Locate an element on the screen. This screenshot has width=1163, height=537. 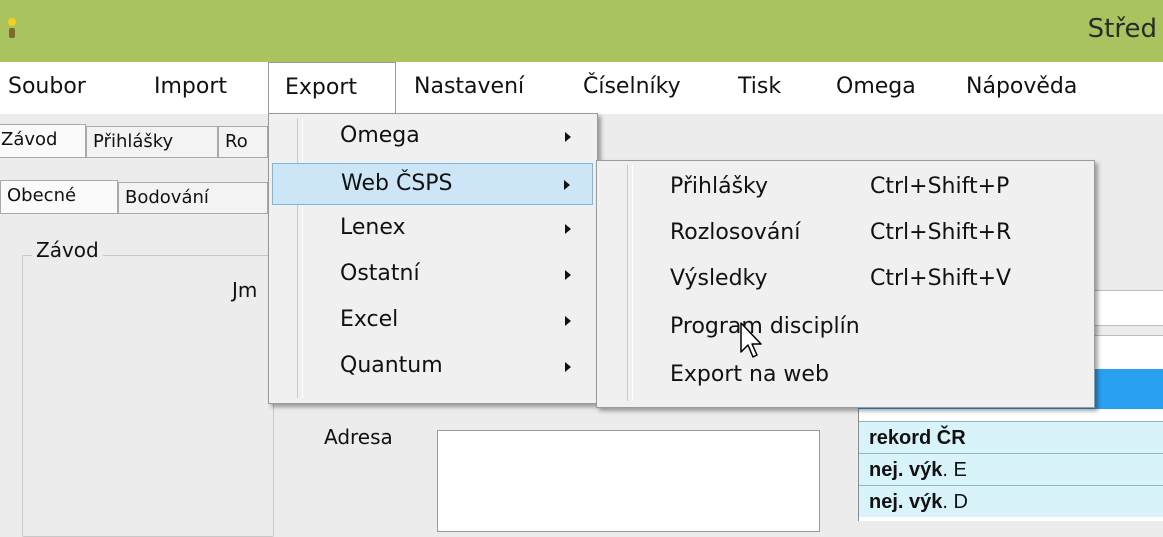
shortcut-label: Ctrl+Shift+P is located at coordinates (940, 186).